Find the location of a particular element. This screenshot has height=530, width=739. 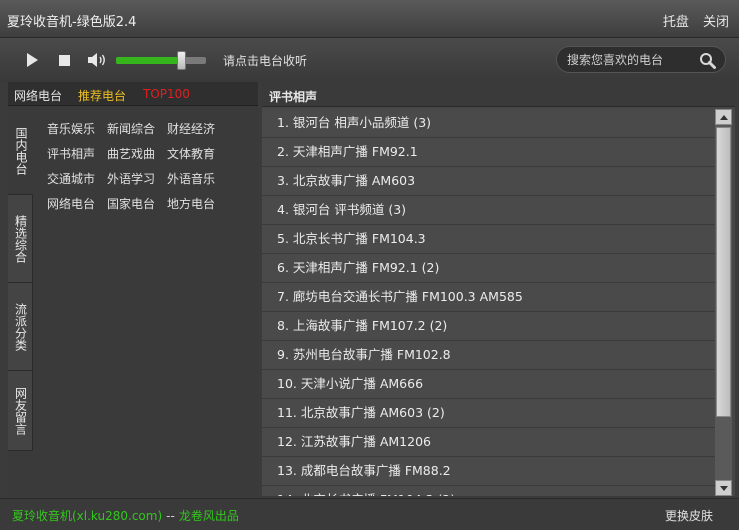

station-item: 9. 苏州电台故事广播 FM102.8 is located at coordinates (488, 355).